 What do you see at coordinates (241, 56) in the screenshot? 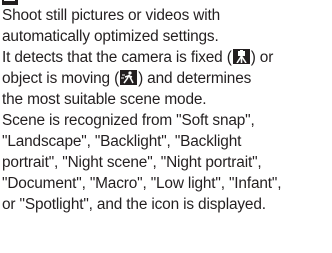
I see `tripod-icon` at bounding box center [241, 56].